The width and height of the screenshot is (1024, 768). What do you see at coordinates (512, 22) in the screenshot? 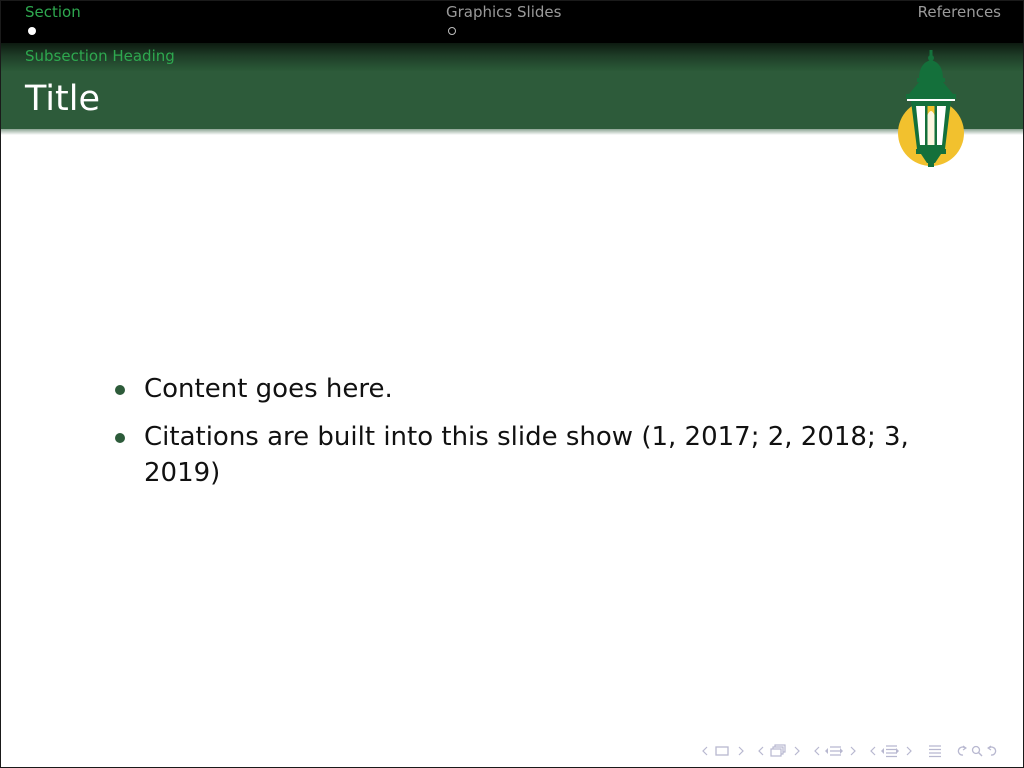
I see `section-navbar: Section Graphics Slides References` at bounding box center [512, 22].